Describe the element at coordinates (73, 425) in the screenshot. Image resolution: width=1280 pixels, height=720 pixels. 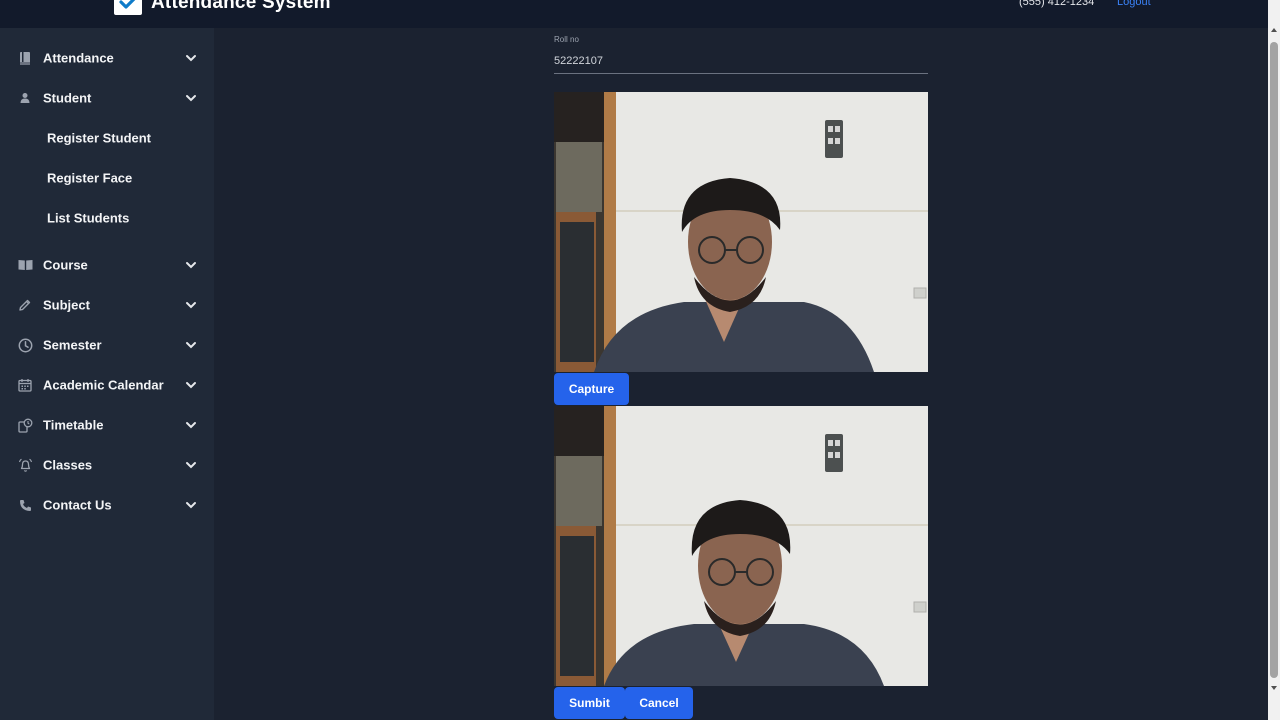
I see `sidebar-item-label: Timetable` at that location.